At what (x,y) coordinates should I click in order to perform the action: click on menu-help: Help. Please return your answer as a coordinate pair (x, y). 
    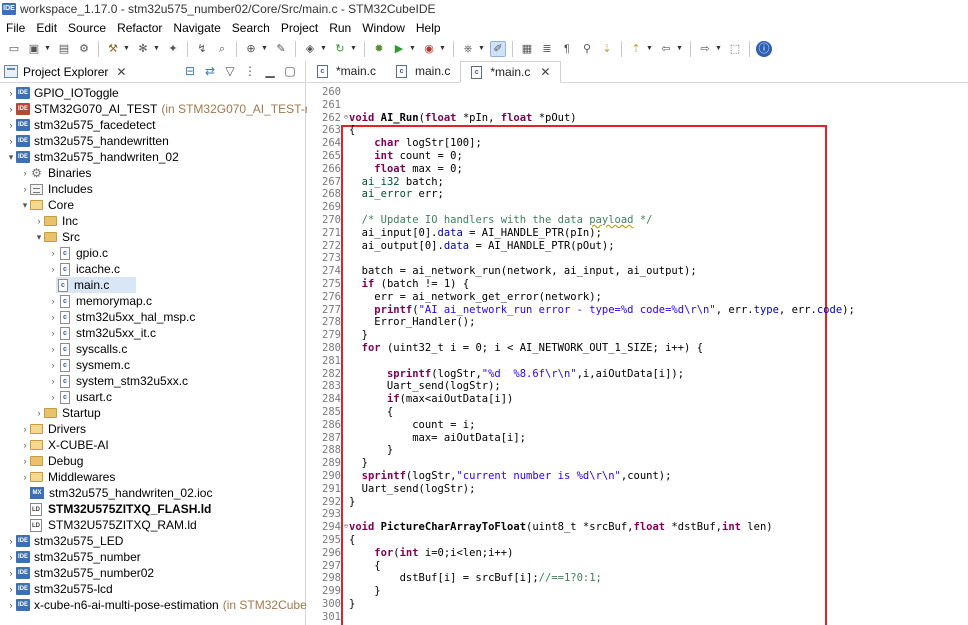
    Looking at the image, I should click on (428, 28).